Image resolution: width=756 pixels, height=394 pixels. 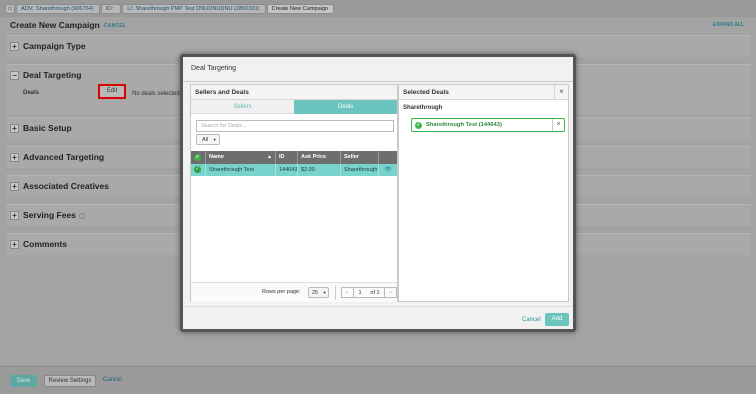 What do you see at coordinates (561, 92) in the screenshot?
I see `clear-all-icon: ×` at bounding box center [561, 92].